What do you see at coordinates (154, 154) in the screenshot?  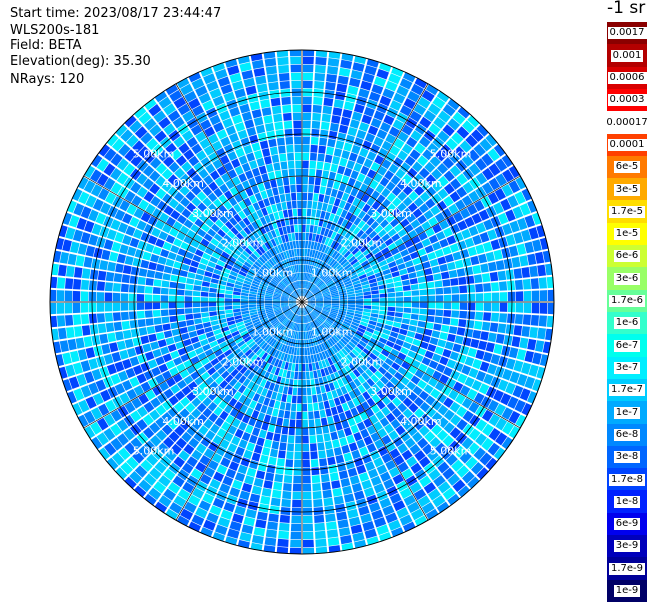 I see `range-ring-label: 5.00km` at bounding box center [154, 154].